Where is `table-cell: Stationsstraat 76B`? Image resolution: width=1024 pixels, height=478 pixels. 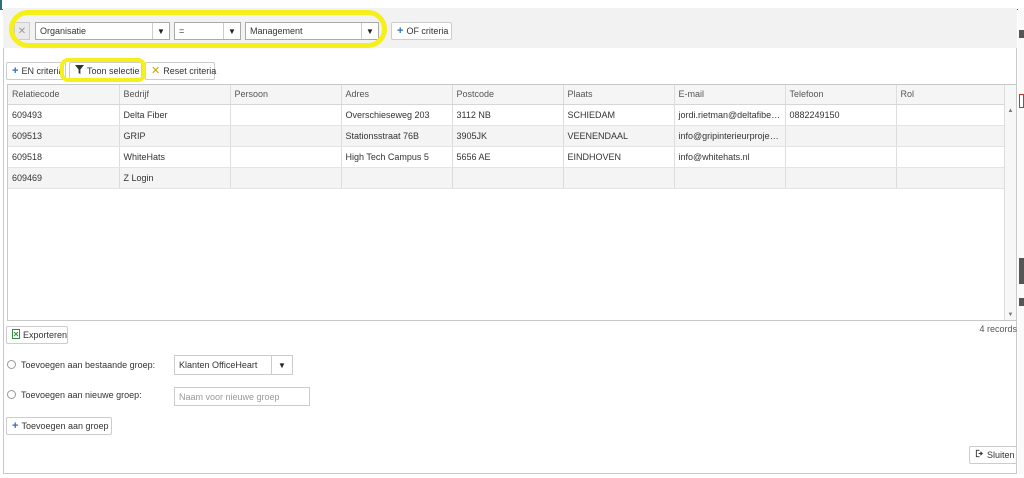
table-cell: Stationsstraat 76B is located at coordinates (397, 136).